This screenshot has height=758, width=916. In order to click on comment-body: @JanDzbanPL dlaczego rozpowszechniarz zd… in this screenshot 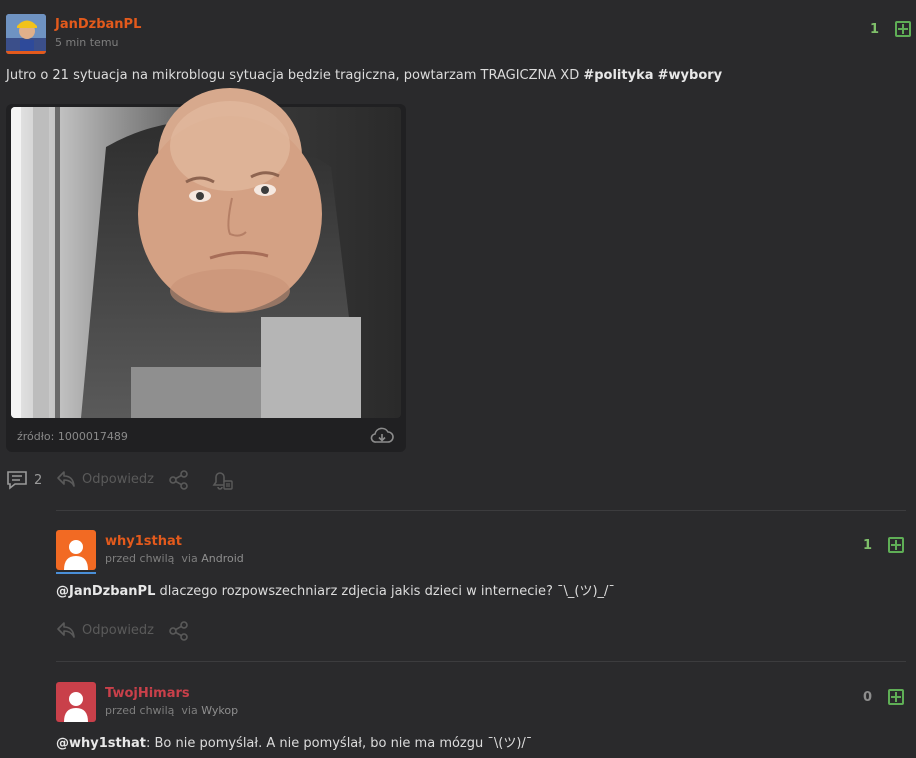, I will do `click(481, 592)`.